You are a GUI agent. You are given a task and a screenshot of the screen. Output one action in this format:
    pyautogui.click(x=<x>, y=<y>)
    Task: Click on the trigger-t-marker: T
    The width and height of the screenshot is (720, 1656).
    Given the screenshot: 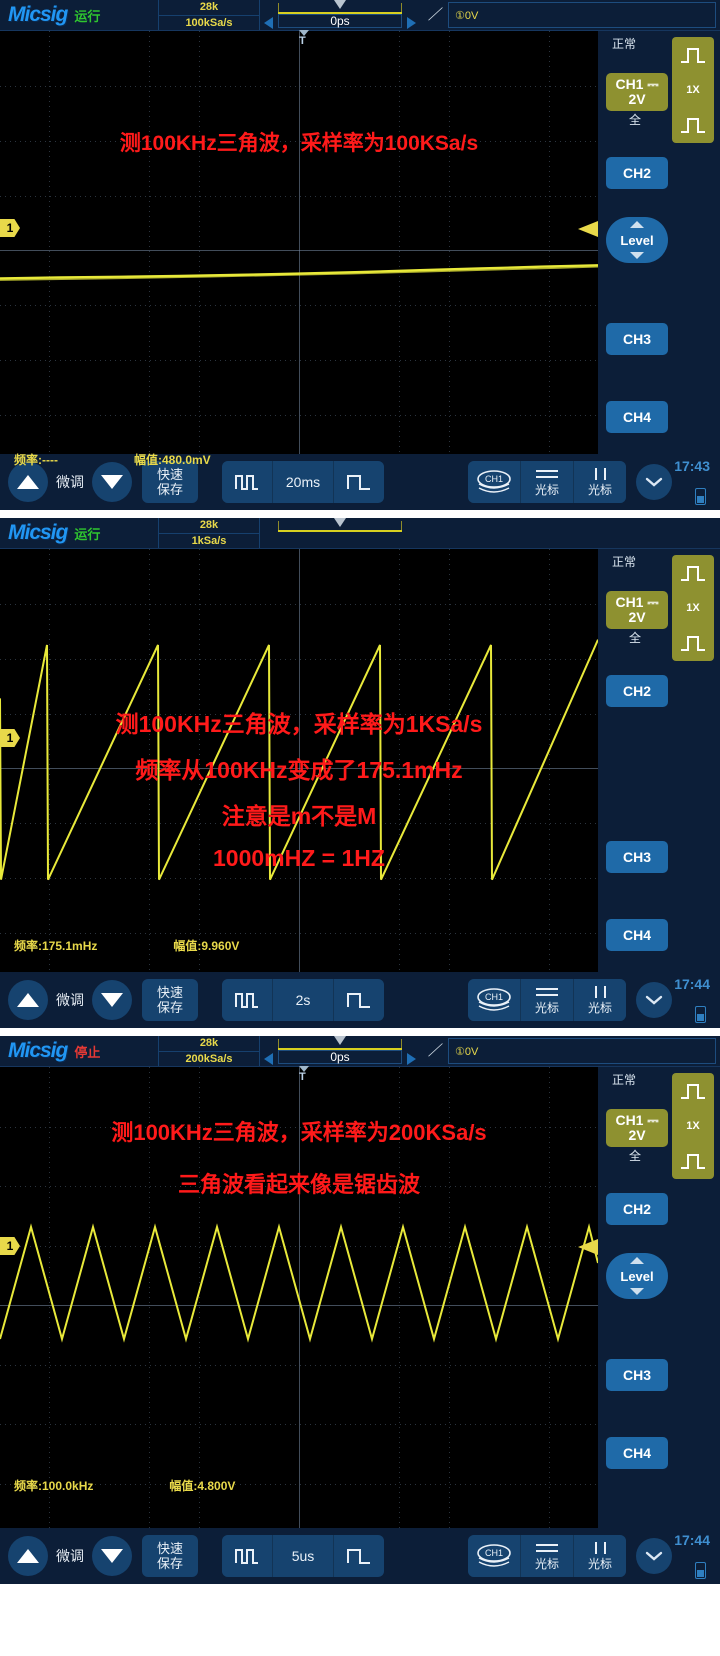 What is the action you would take?
    pyautogui.click(x=304, y=38)
    